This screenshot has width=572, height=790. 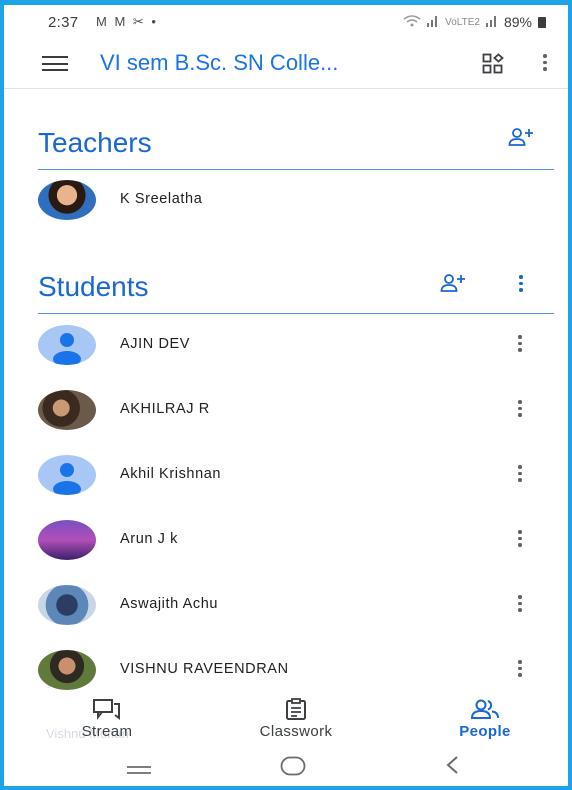 I want to click on bottom-navigation: Vishnu Mohan Stream Classwork People, so click(x=286, y=718).